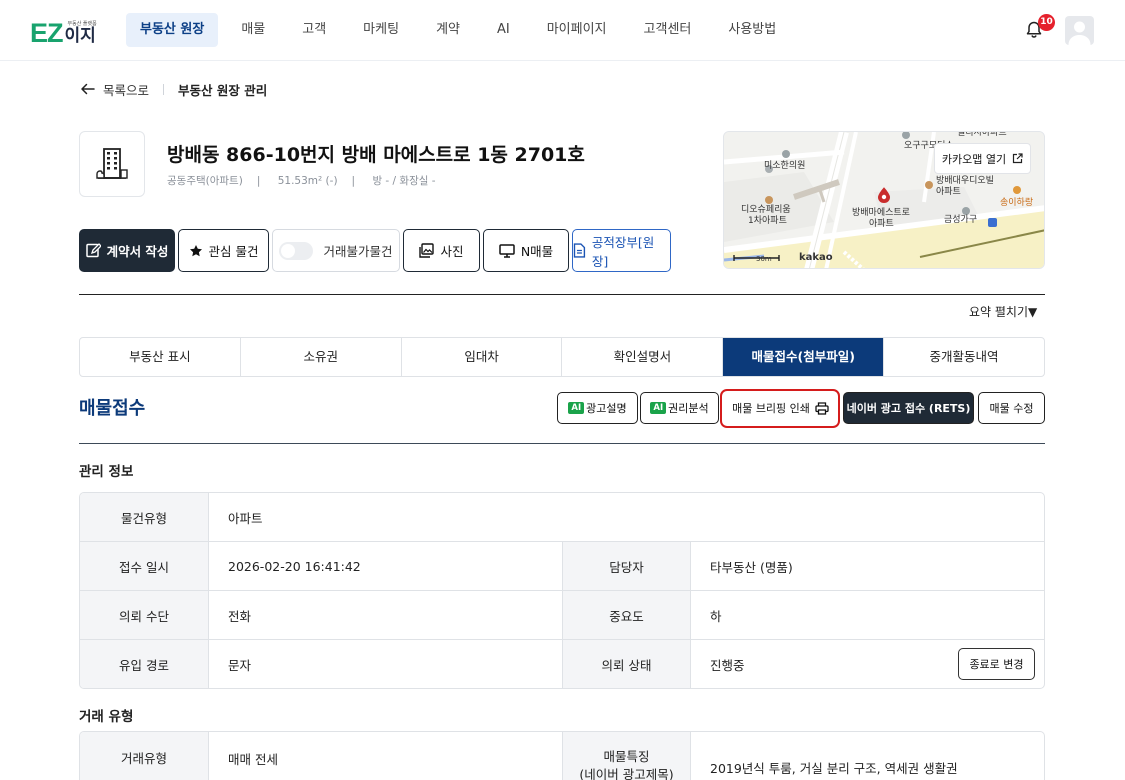 The width and height of the screenshot is (1125, 780). I want to click on section-divider, so click(562, 294).